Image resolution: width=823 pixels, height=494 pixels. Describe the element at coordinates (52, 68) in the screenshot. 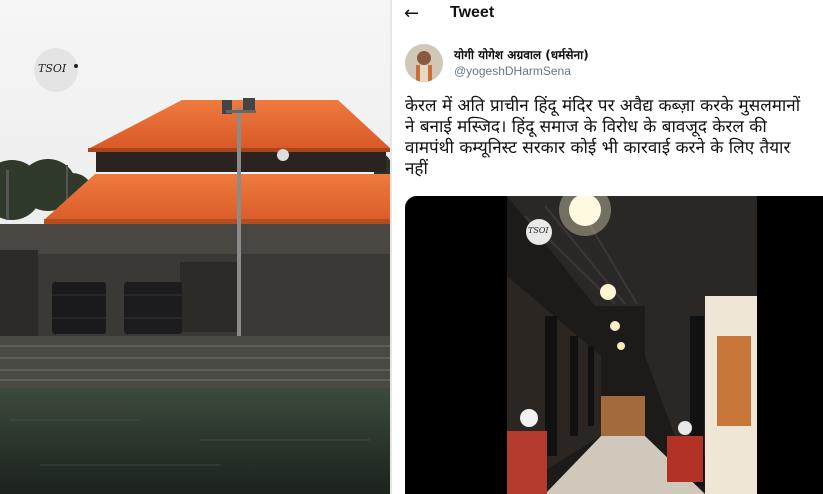

I see `photo-watermark-text: TSOI` at that location.